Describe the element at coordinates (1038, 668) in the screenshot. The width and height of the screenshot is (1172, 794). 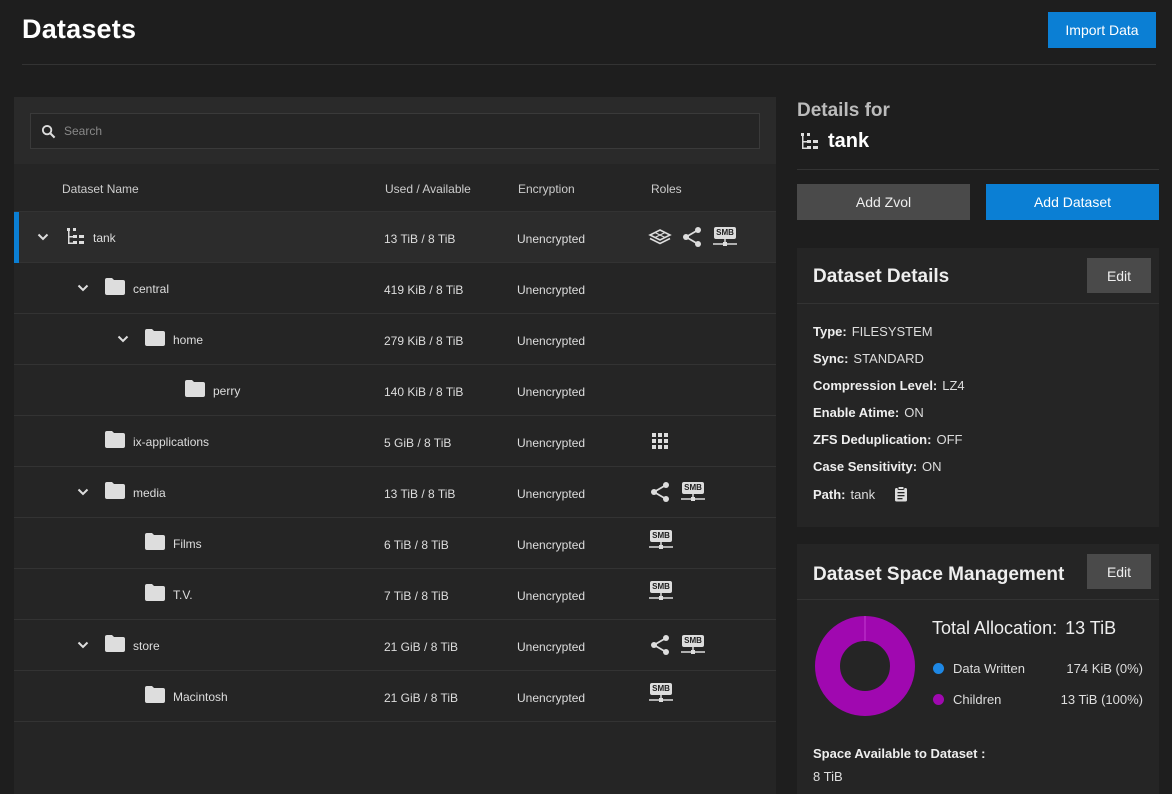
I see `legend-data-written: Data Written 174 KiB (0%)` at that location.